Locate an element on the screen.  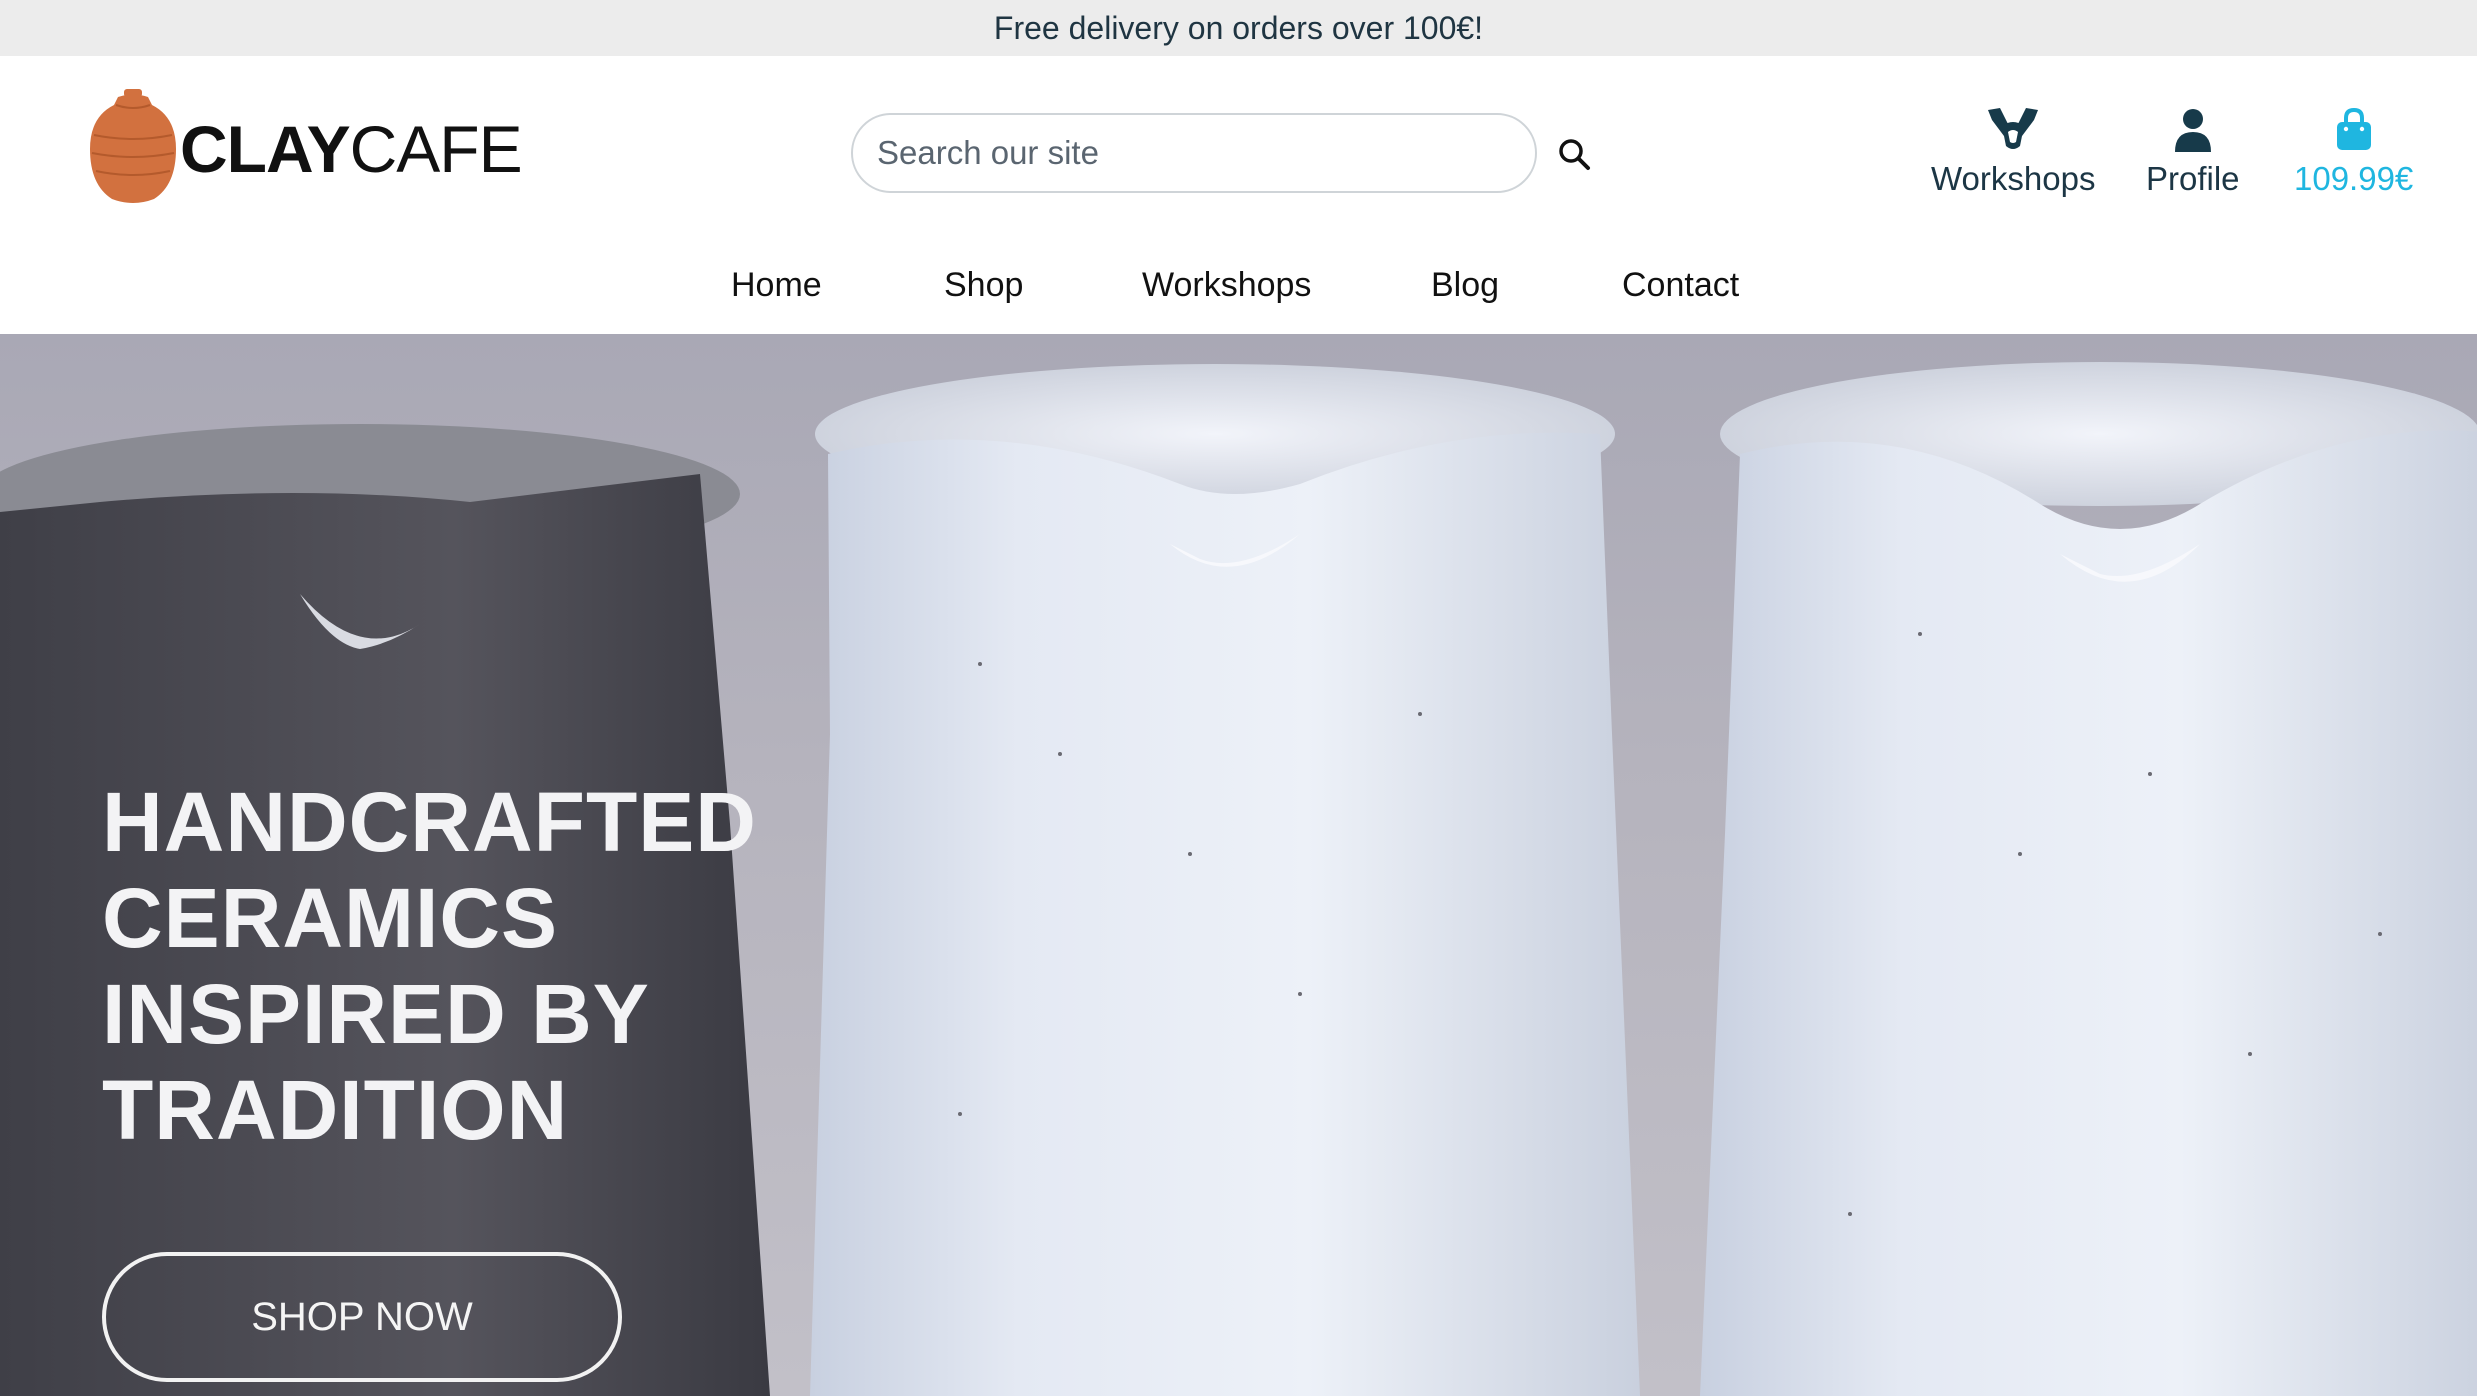
workshops-link: Workshops is located at coordinates (2013, 150).